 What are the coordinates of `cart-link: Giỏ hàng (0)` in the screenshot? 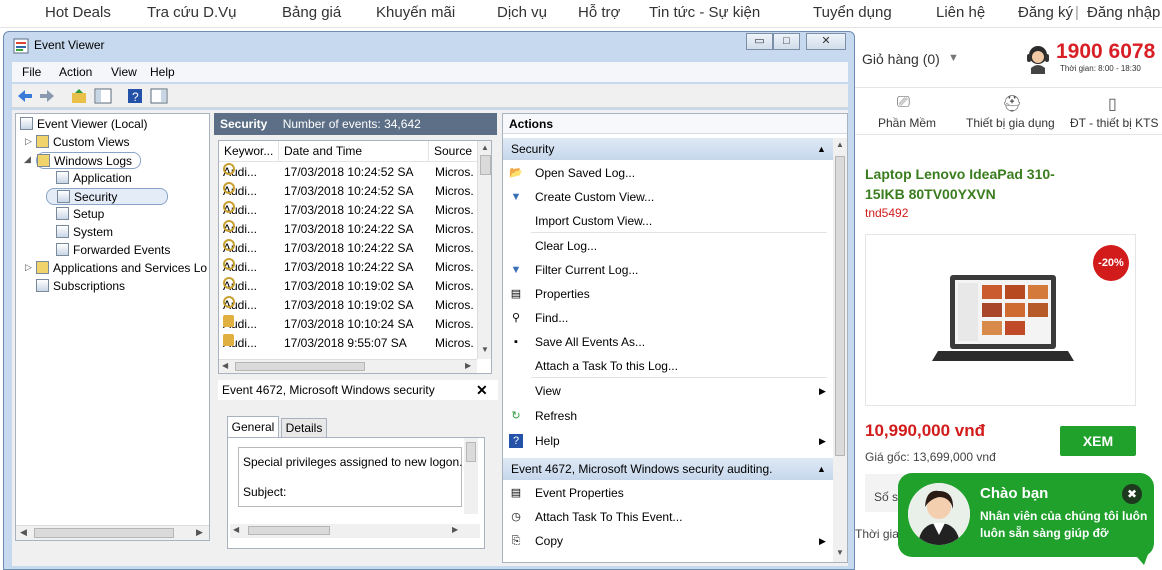 It's located at (901, 59).